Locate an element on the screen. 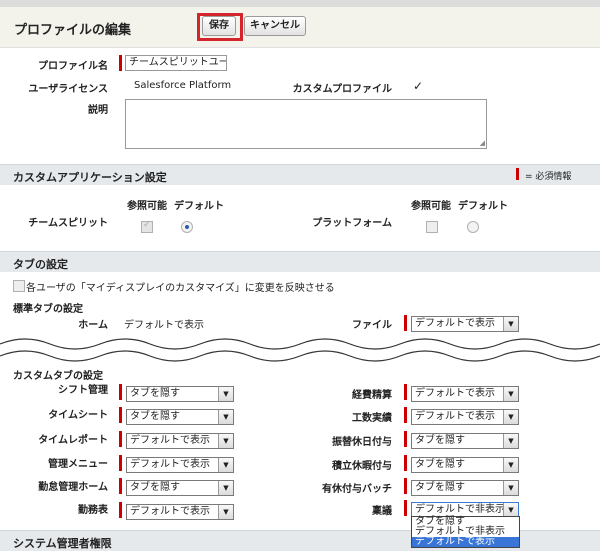  custom-tab-label: 経費精算 is located at coordinates (372, 395).